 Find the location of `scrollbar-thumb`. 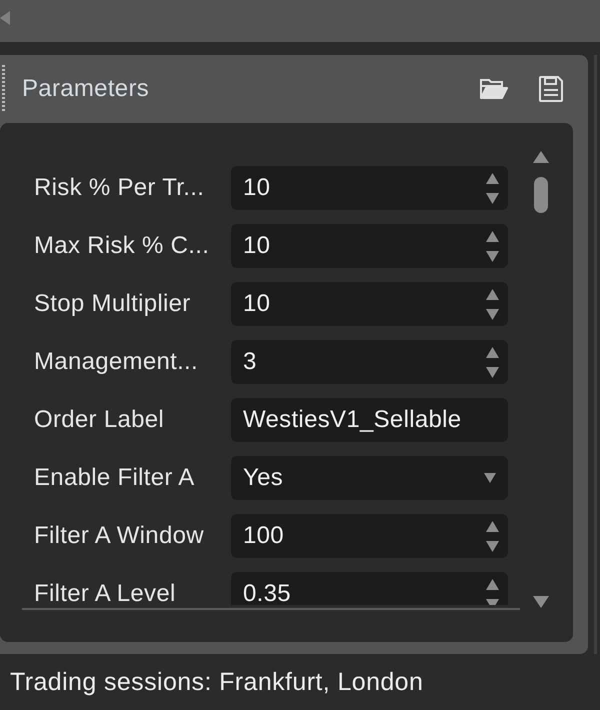

scrollbar-thumb is located at coordinates (541, 195).